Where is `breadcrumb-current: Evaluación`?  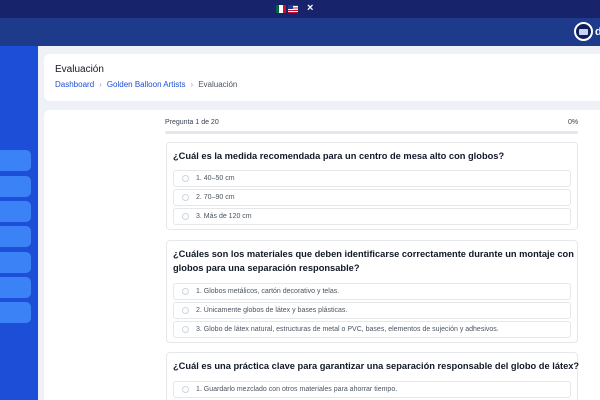 breadcrumb-current: Evaluación is located at coordinates (218, 84).